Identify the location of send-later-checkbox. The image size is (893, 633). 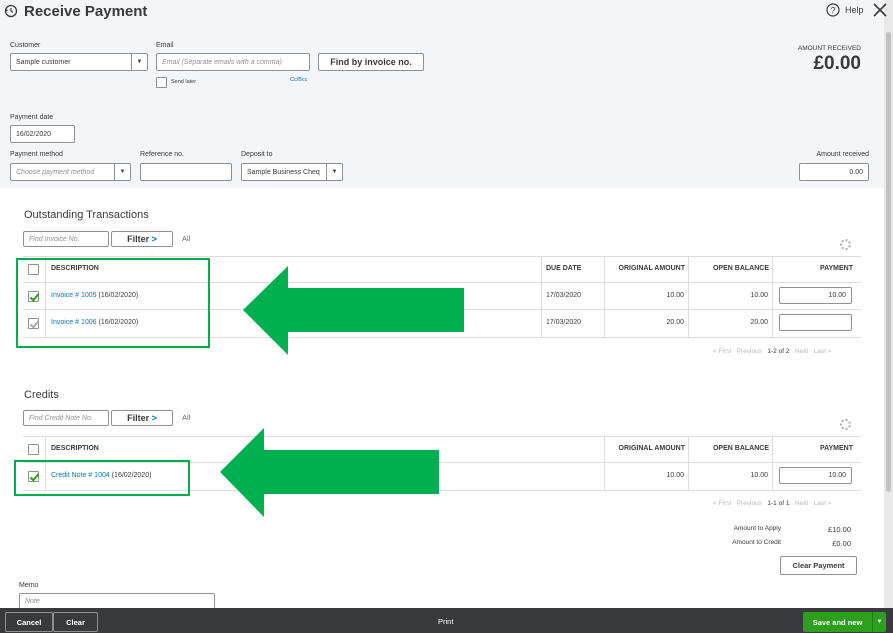
(161, 82).